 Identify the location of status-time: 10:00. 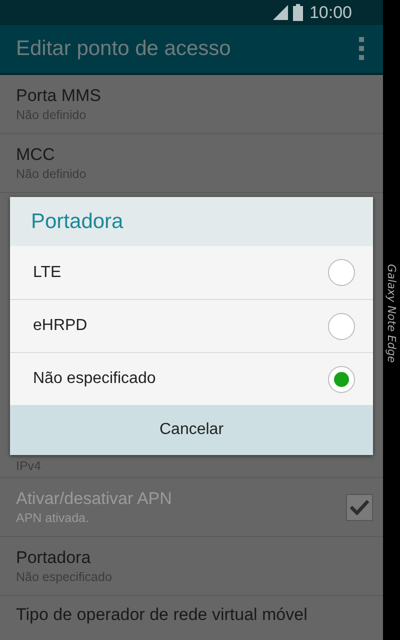
(330, 12).